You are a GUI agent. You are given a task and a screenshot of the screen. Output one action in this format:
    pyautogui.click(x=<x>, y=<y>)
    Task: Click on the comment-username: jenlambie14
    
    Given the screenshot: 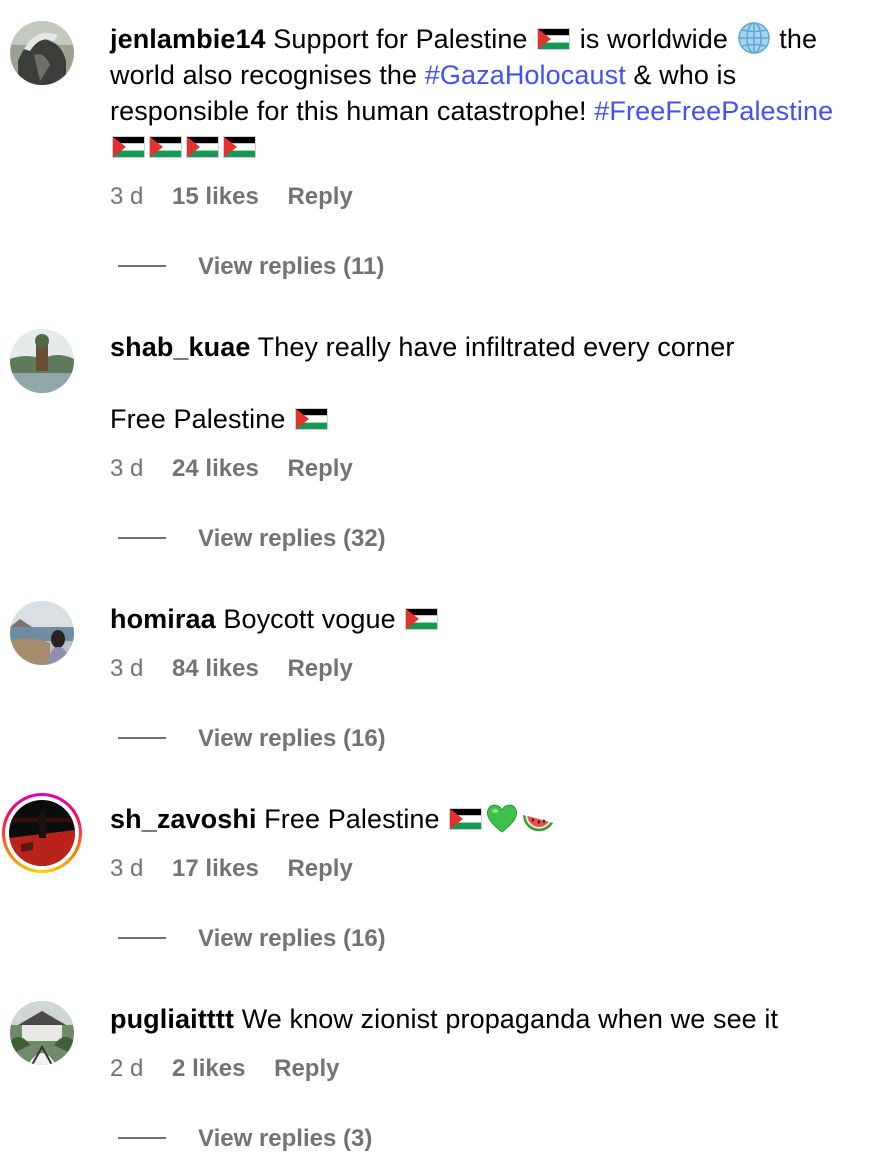 What is the action you would take?
    pyautogui.click(x=188, y=39)
    